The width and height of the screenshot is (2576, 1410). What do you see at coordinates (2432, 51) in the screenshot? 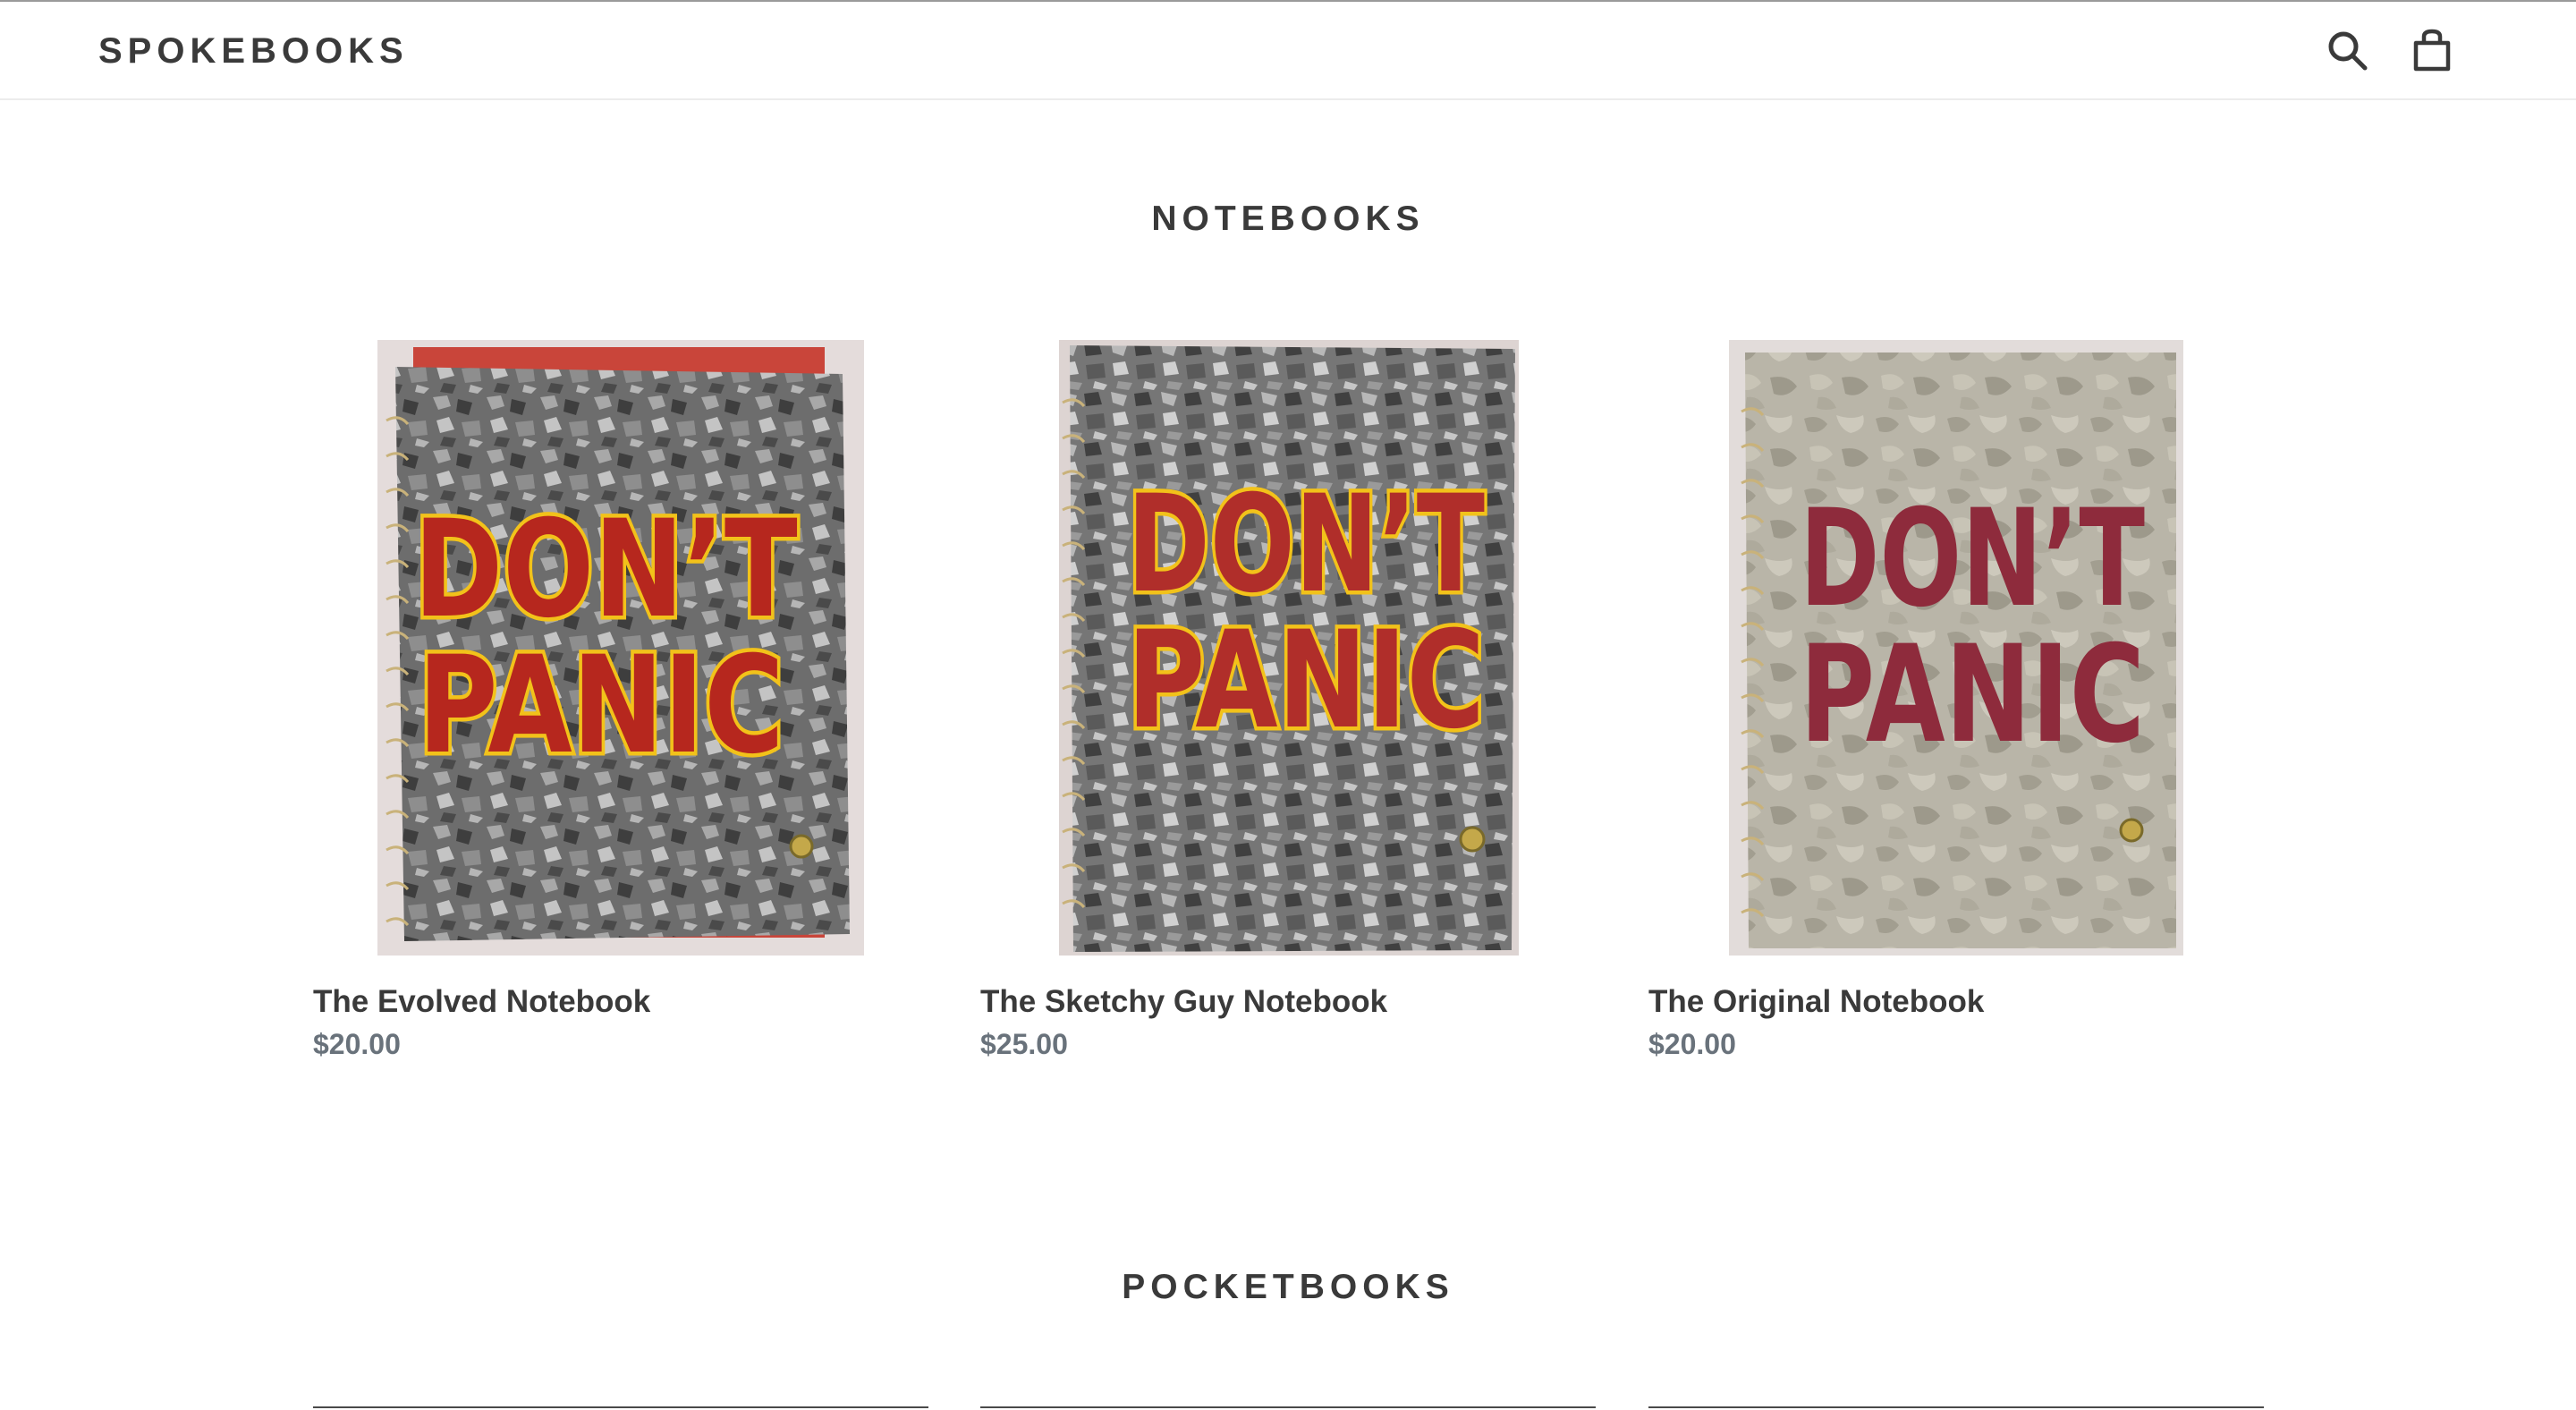
I see `cart-icon` at bounding box center [2432, 51].